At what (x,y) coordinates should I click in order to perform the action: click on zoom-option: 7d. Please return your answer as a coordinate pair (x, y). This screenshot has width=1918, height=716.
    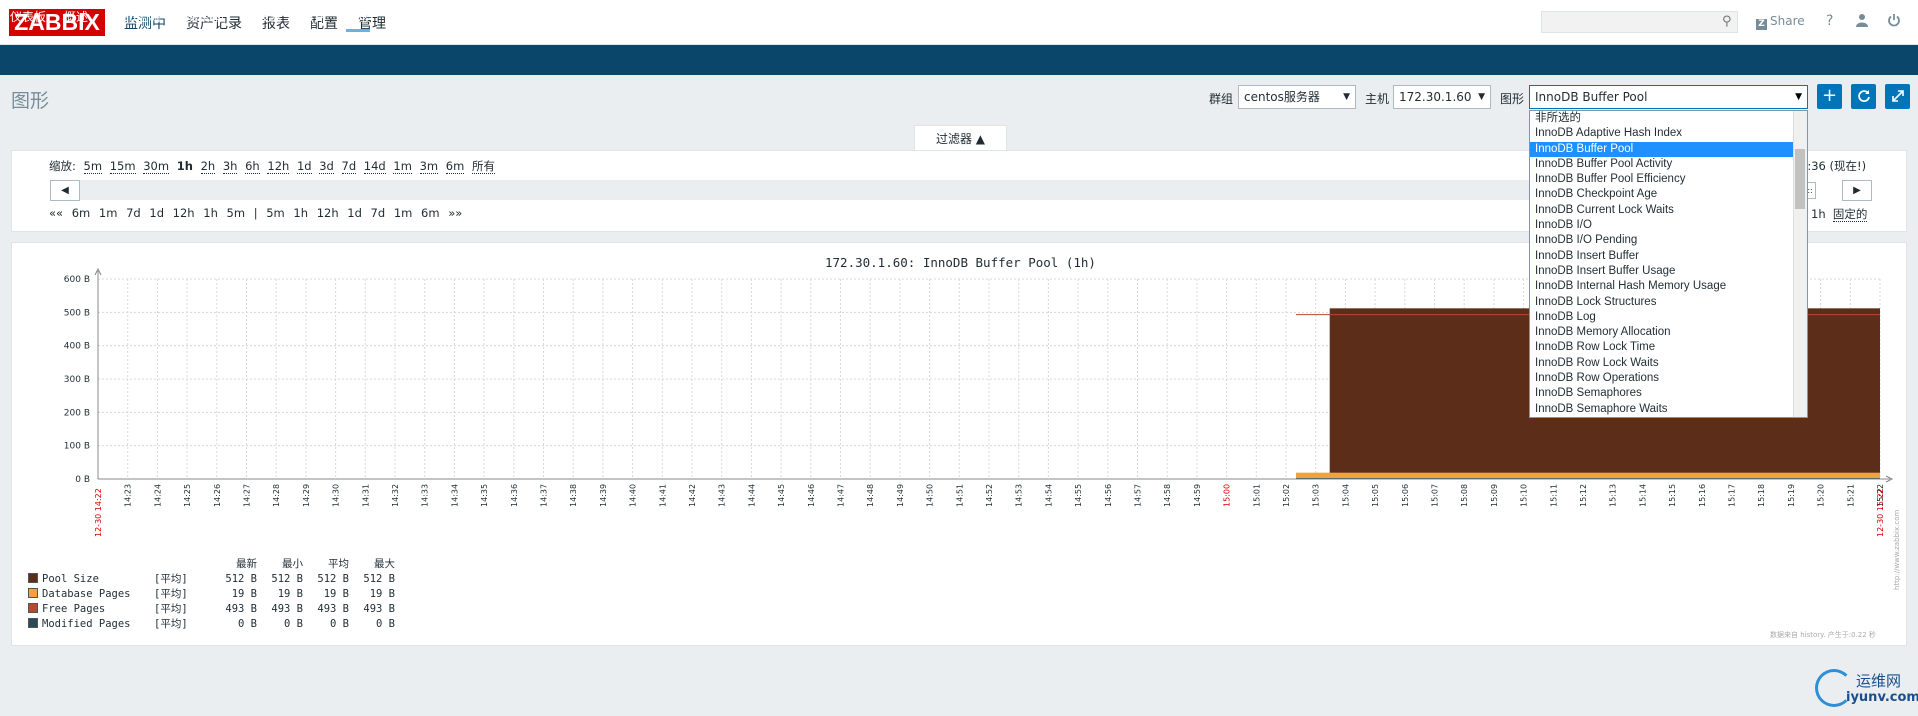
    Looking at the image, I should click on (349, 166).